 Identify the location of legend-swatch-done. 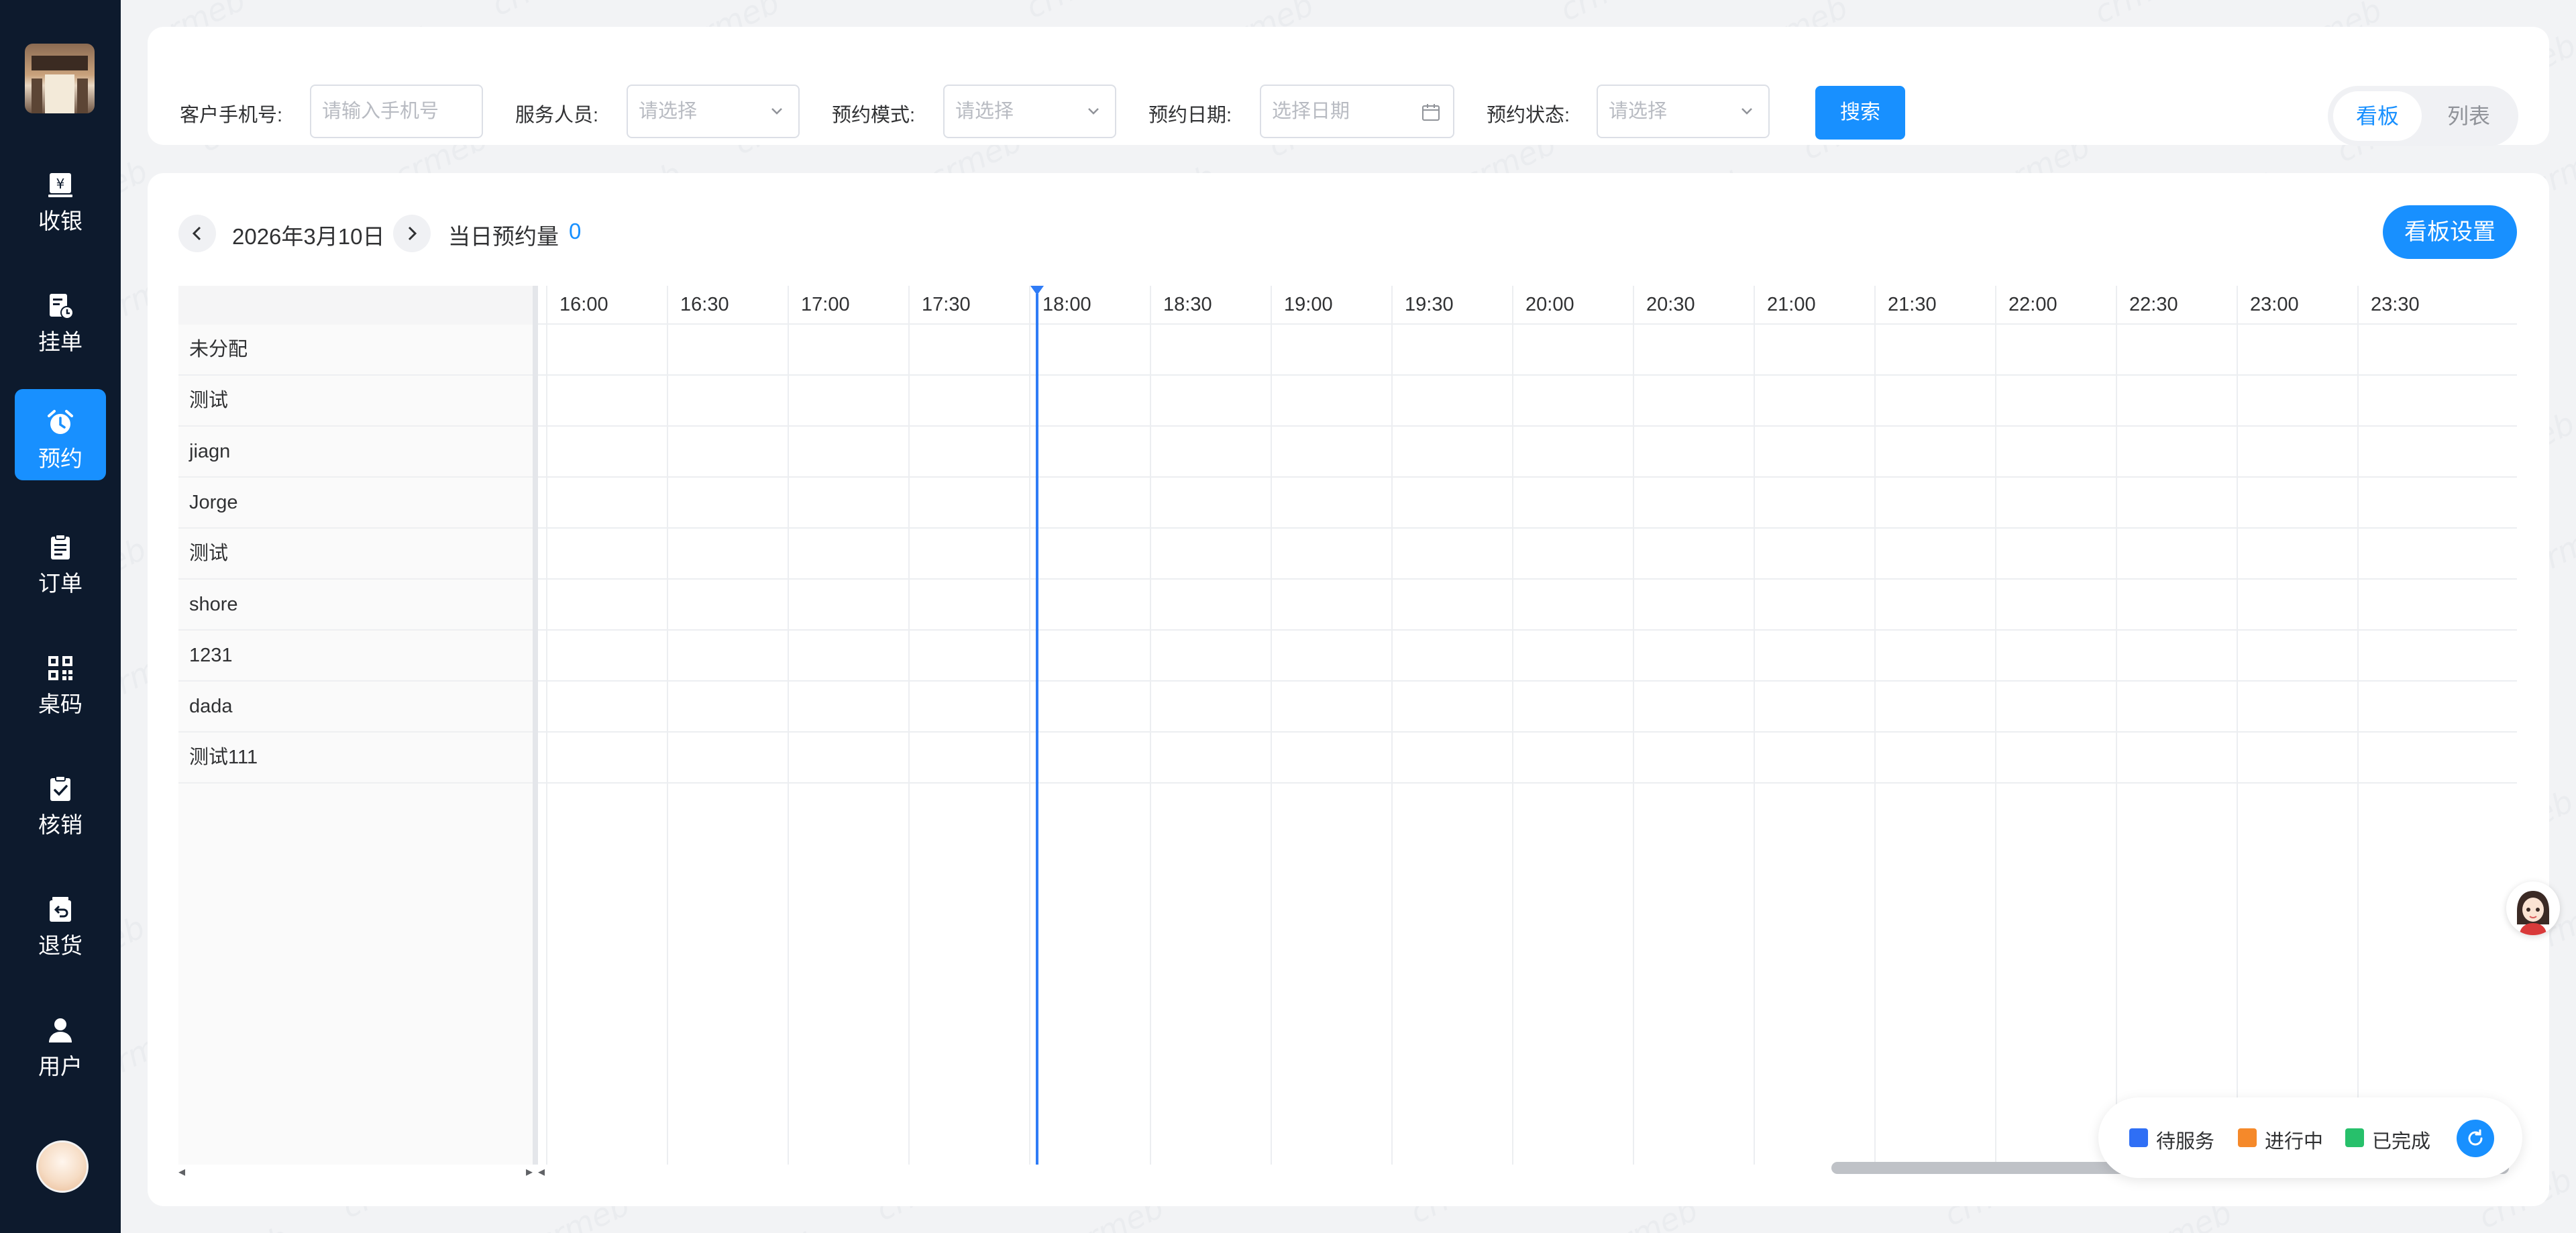
(2354, 1138).